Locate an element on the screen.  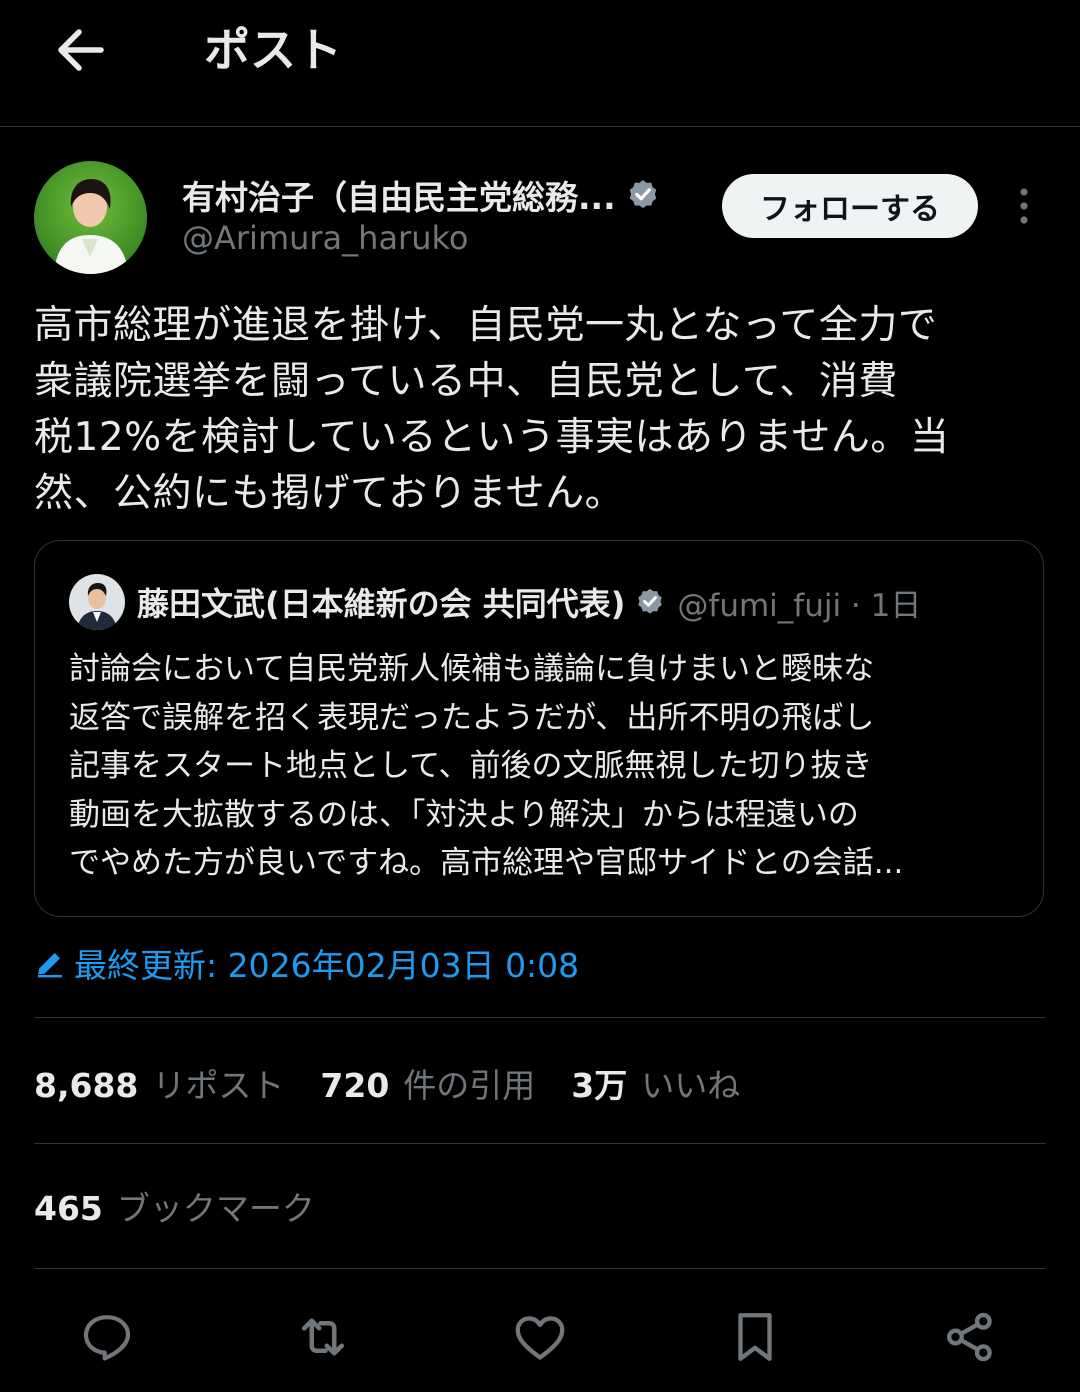
last-edited-link: 最終更新: 2026年02月03日 0:08 is located at coordinates (306, 963).